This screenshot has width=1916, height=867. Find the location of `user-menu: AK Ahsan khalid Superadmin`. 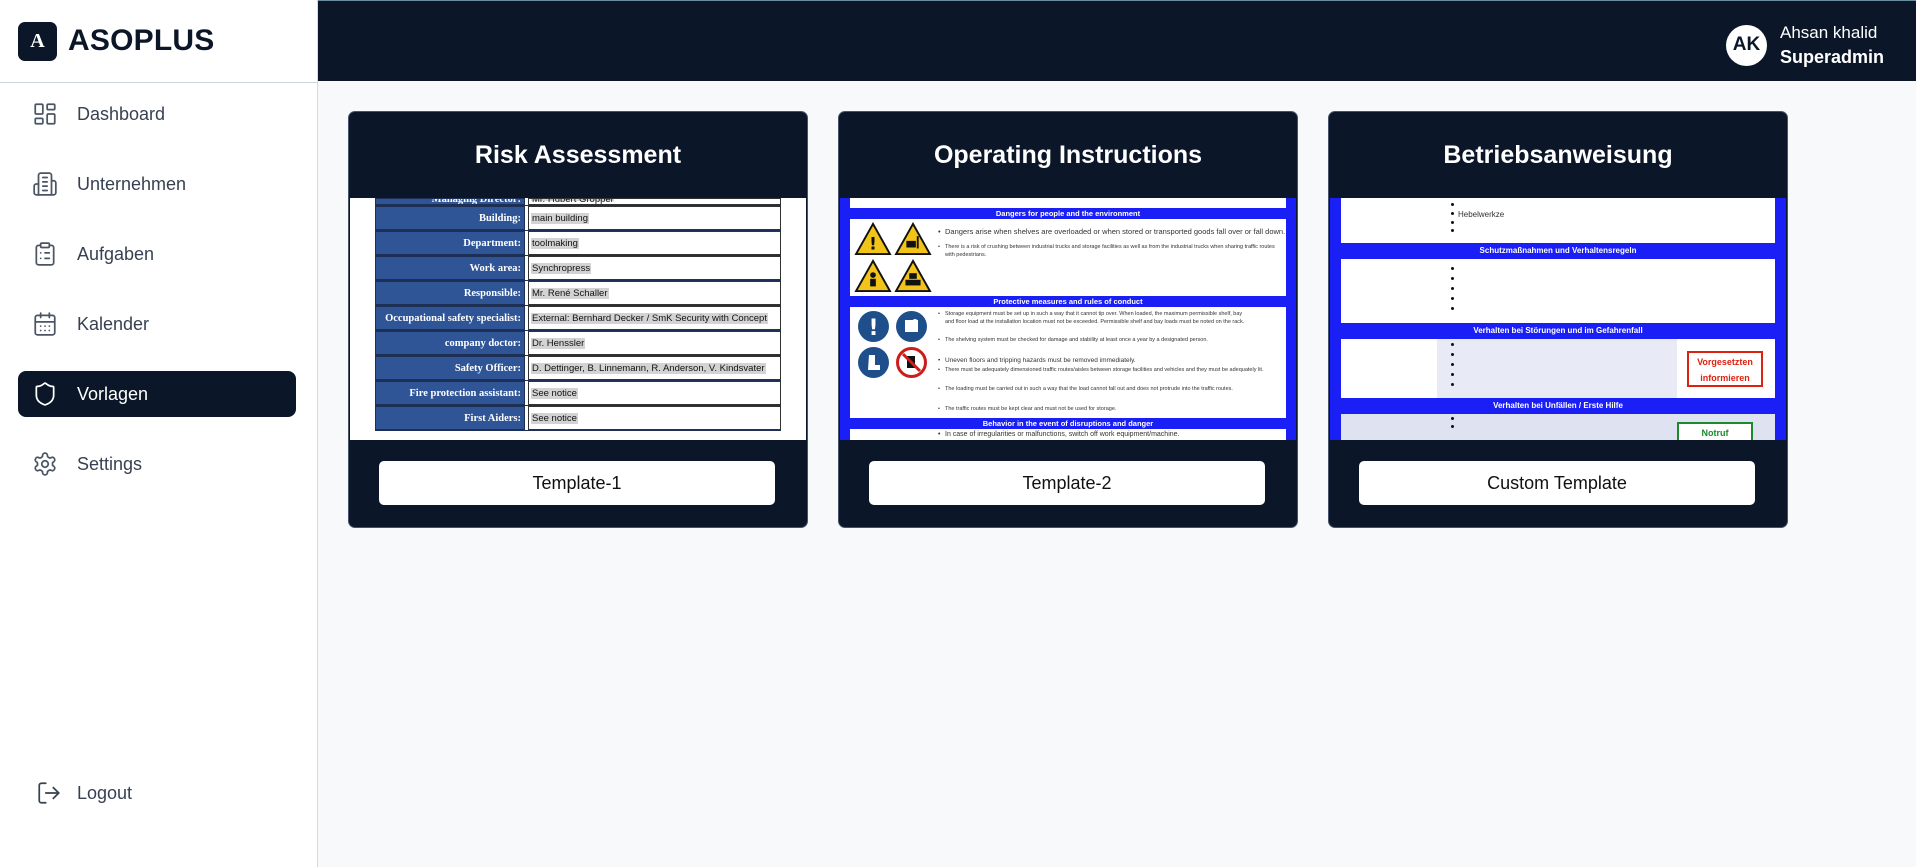

user-menu: AK Ahsan khalid Superadmin is located at coordinates (1821, 45).